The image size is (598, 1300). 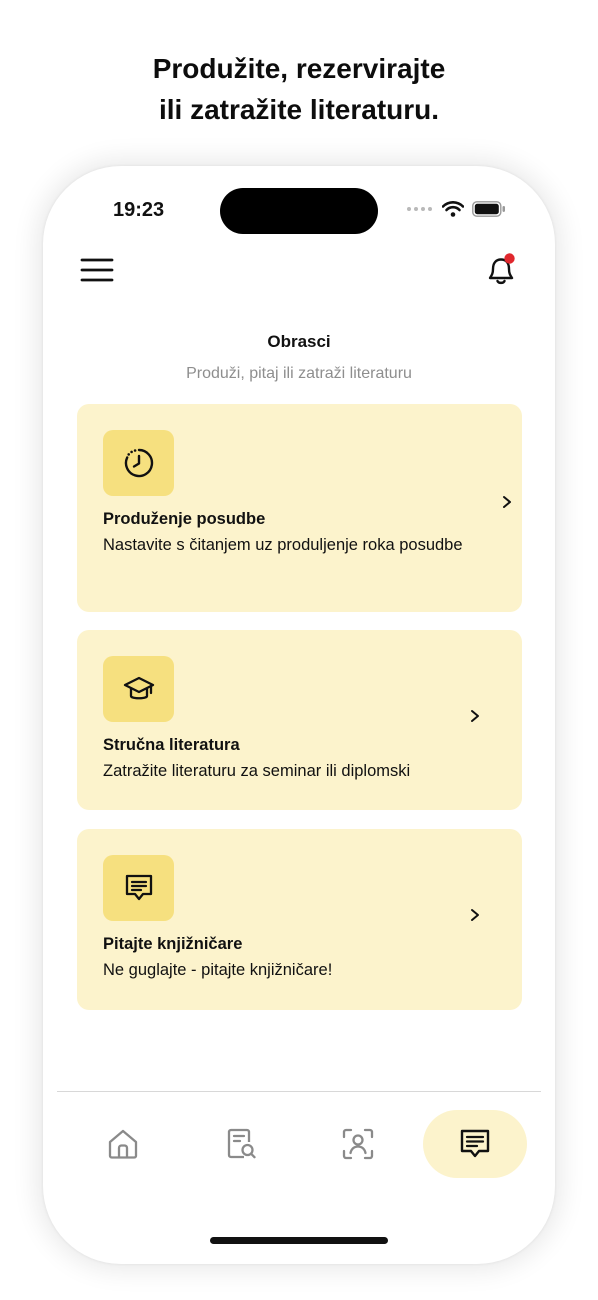 I want to click on tab-search, so click(x=241, y=1144).